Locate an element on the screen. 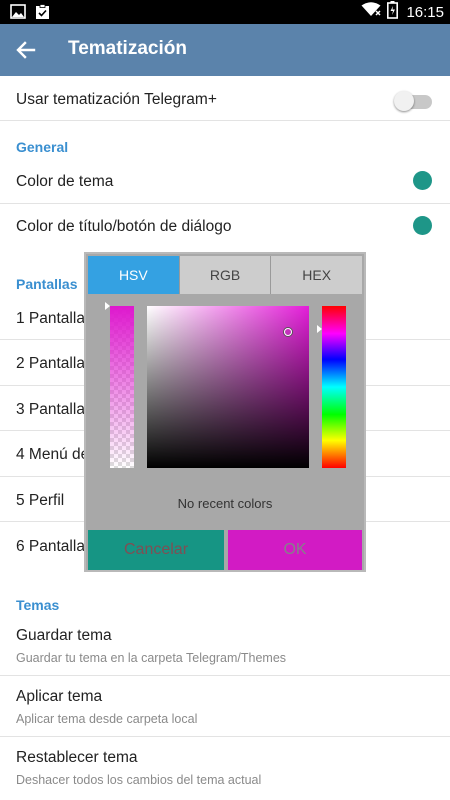  tab-rgb: RGB is located at coordinates (225, 275).